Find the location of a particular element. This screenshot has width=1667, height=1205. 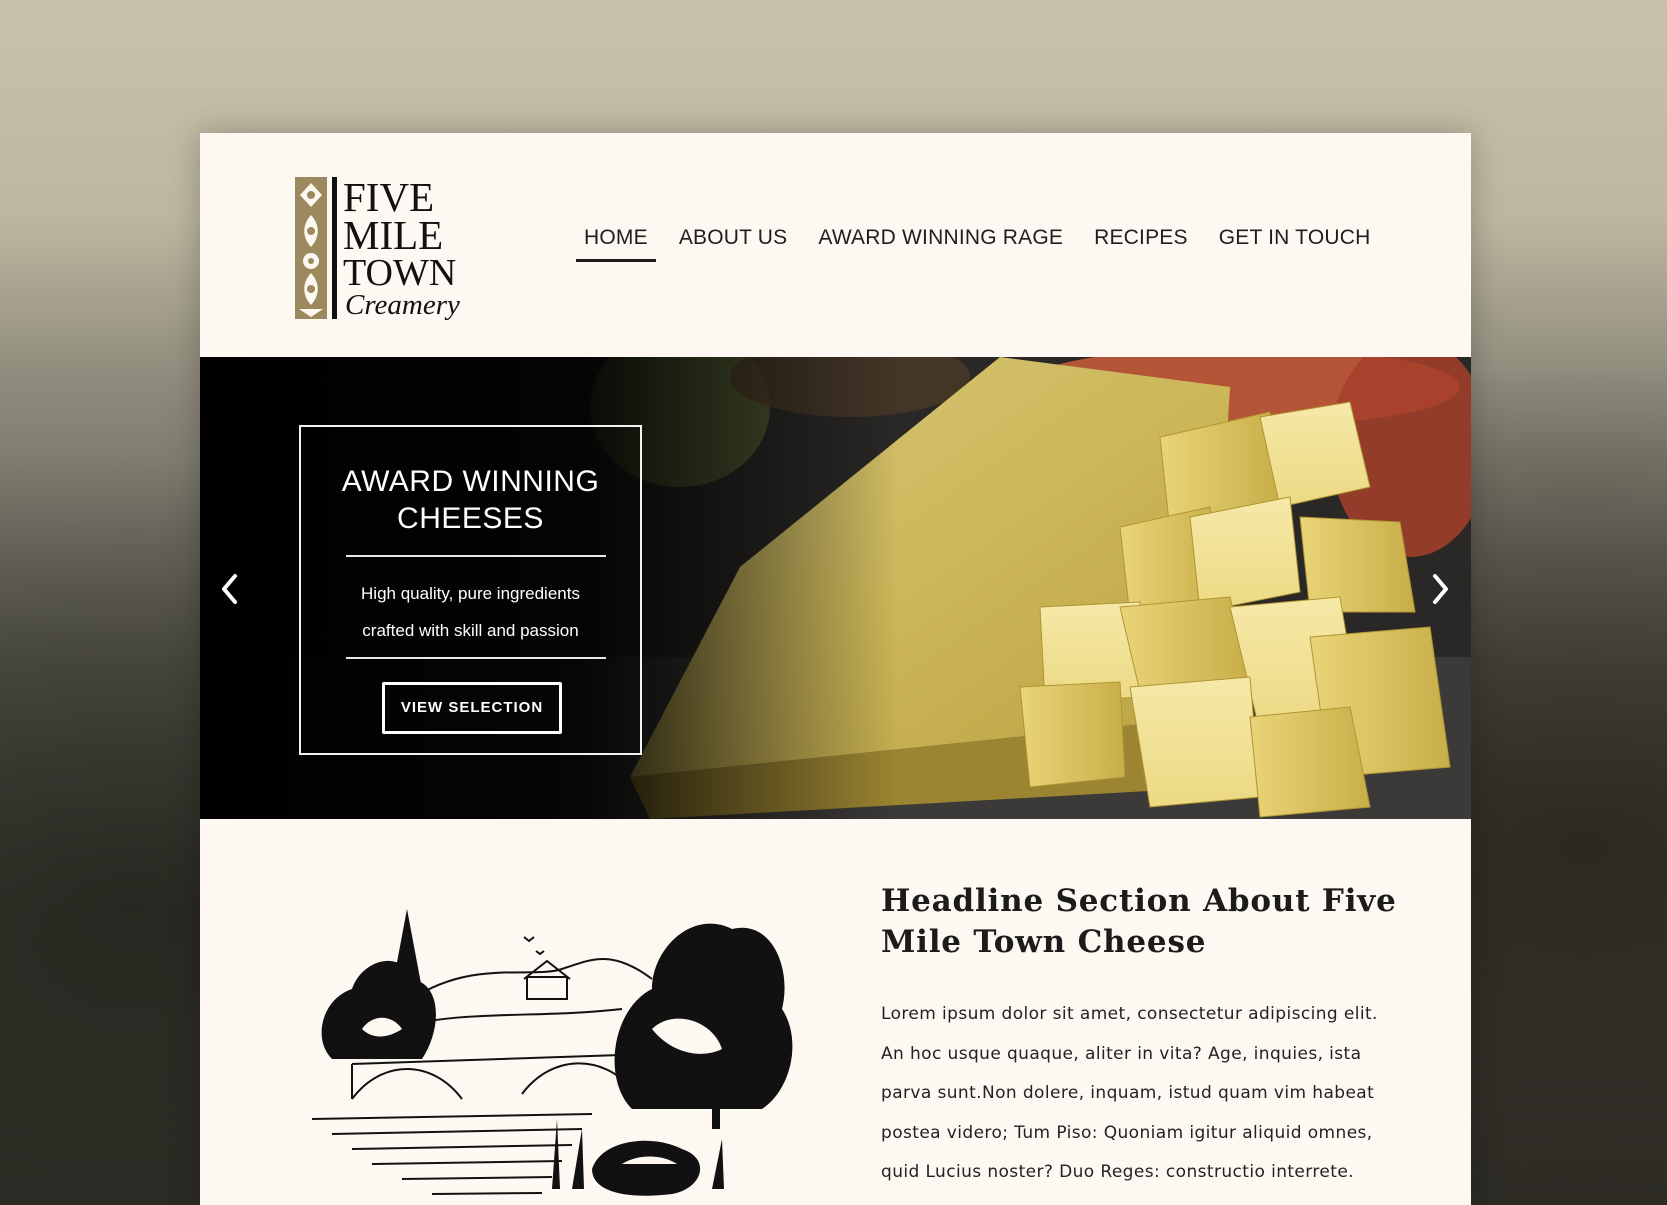

svg-text: TOWN is located at coordinates (399, 273).